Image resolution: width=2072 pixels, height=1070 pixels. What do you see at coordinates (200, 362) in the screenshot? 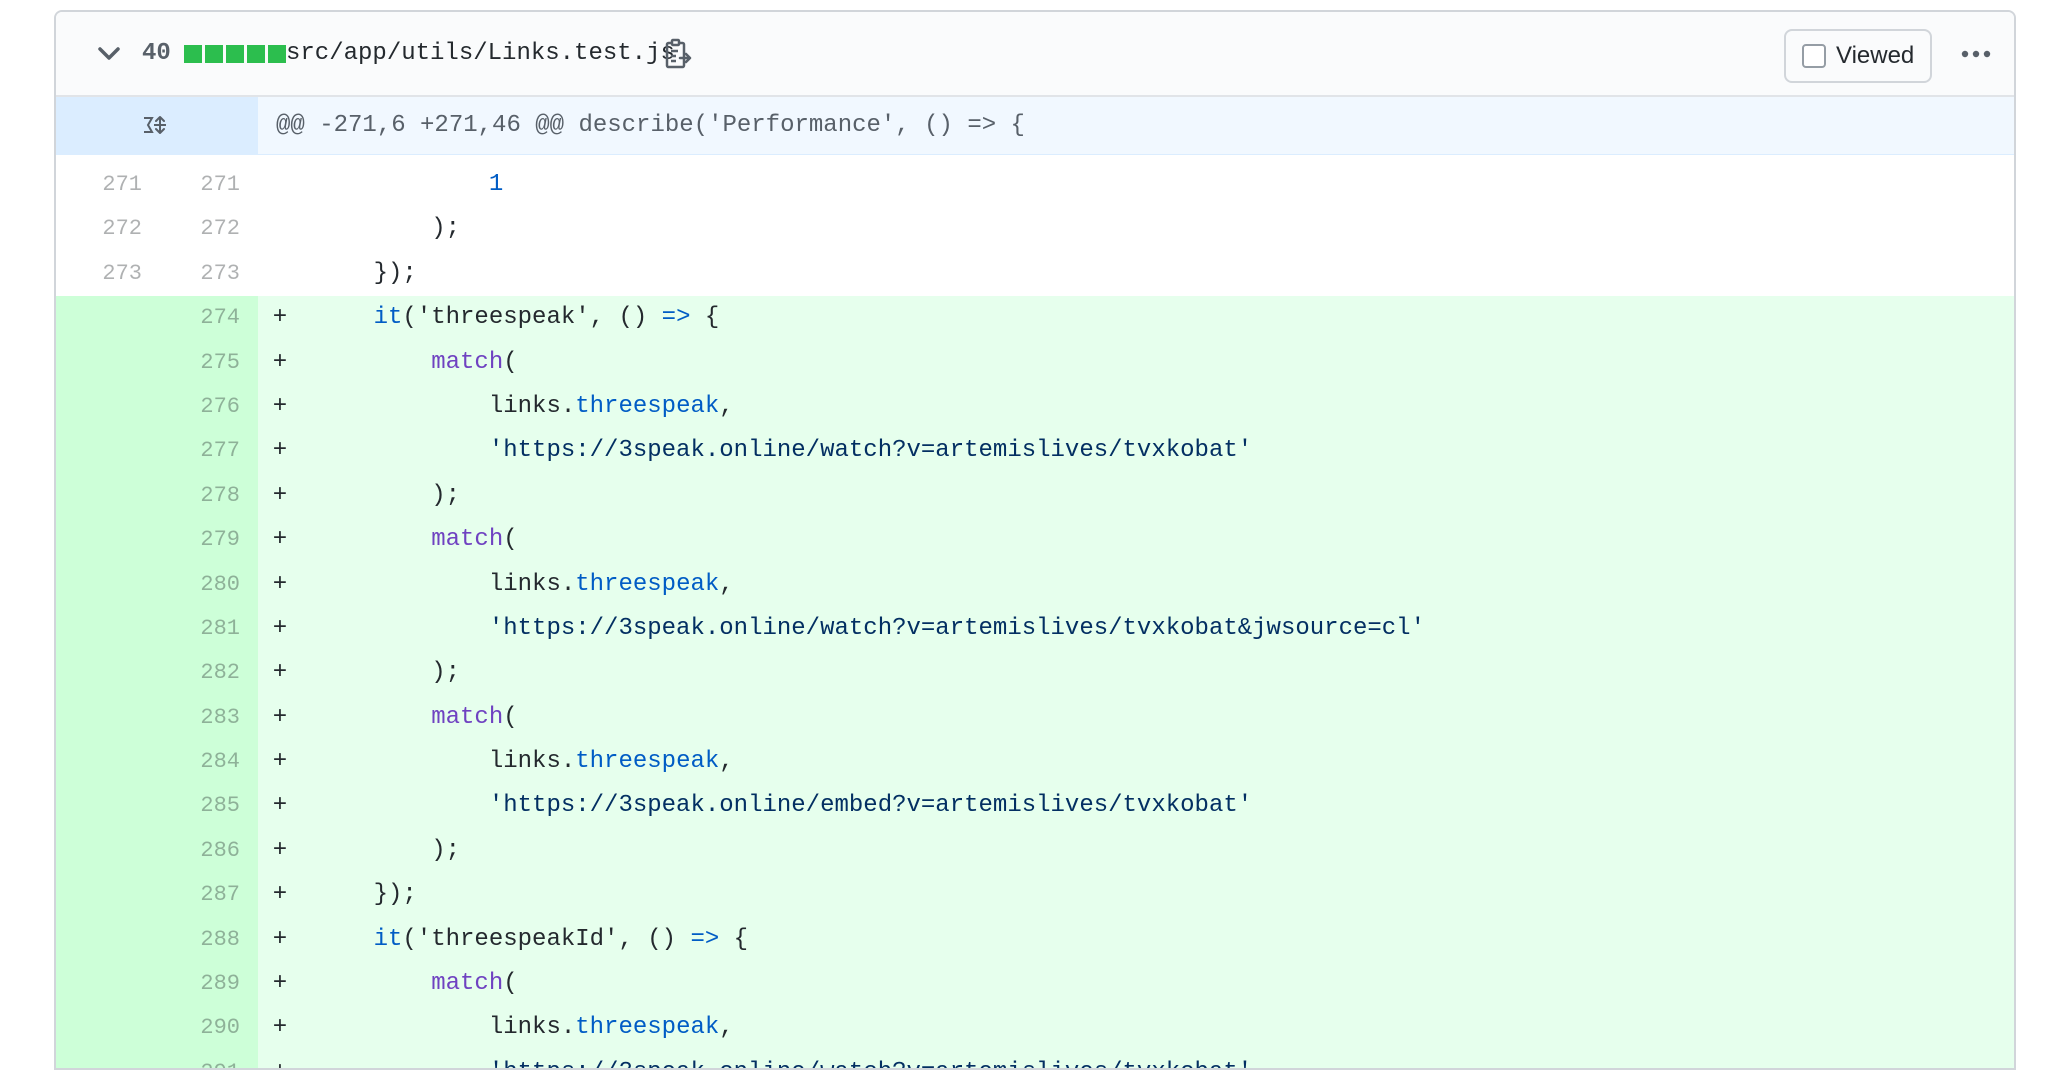
I see `new-line-number: 275` at bounding box center [200, 362].